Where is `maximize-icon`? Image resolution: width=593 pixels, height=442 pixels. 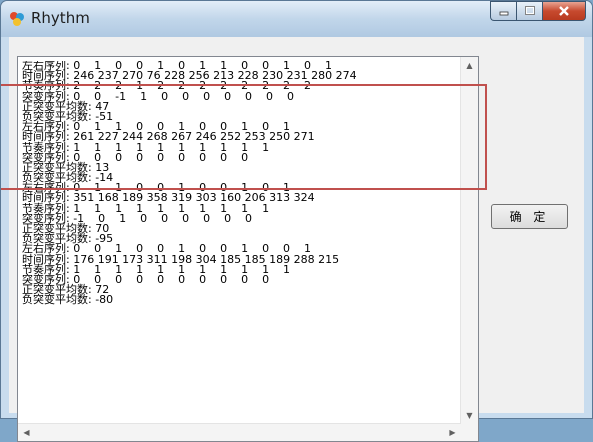 maximize-icon is located at coordinates (529, 10).